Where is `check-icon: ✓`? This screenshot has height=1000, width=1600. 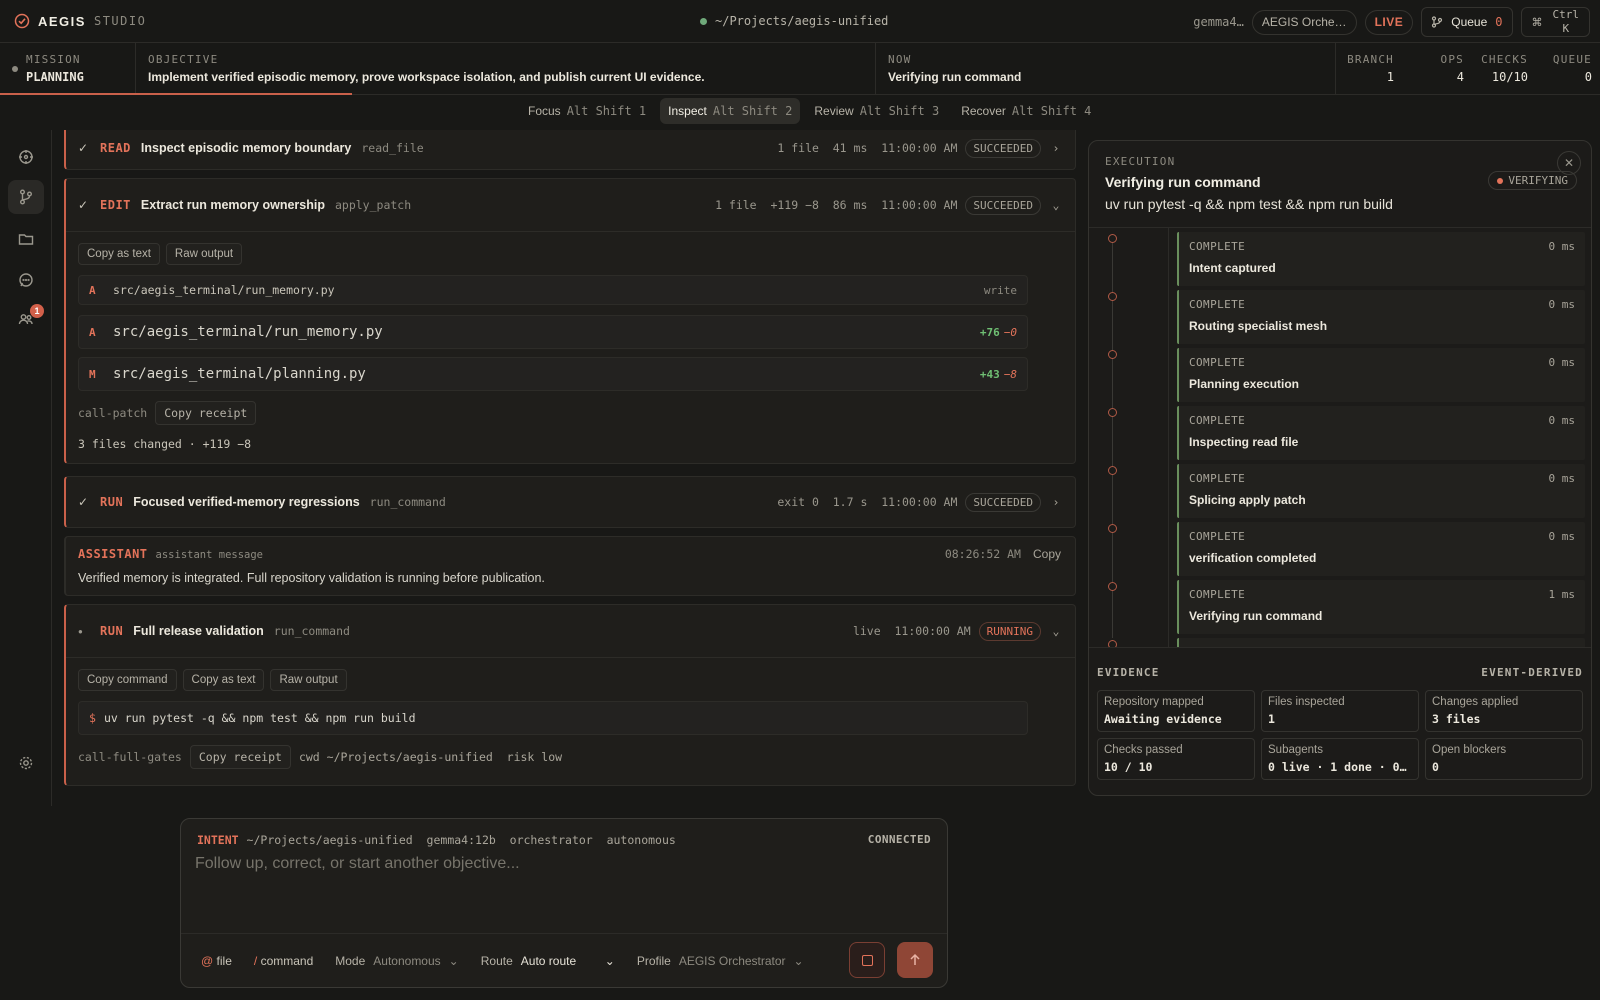
check-icon: ✓ is located at coordinates (83, 205).